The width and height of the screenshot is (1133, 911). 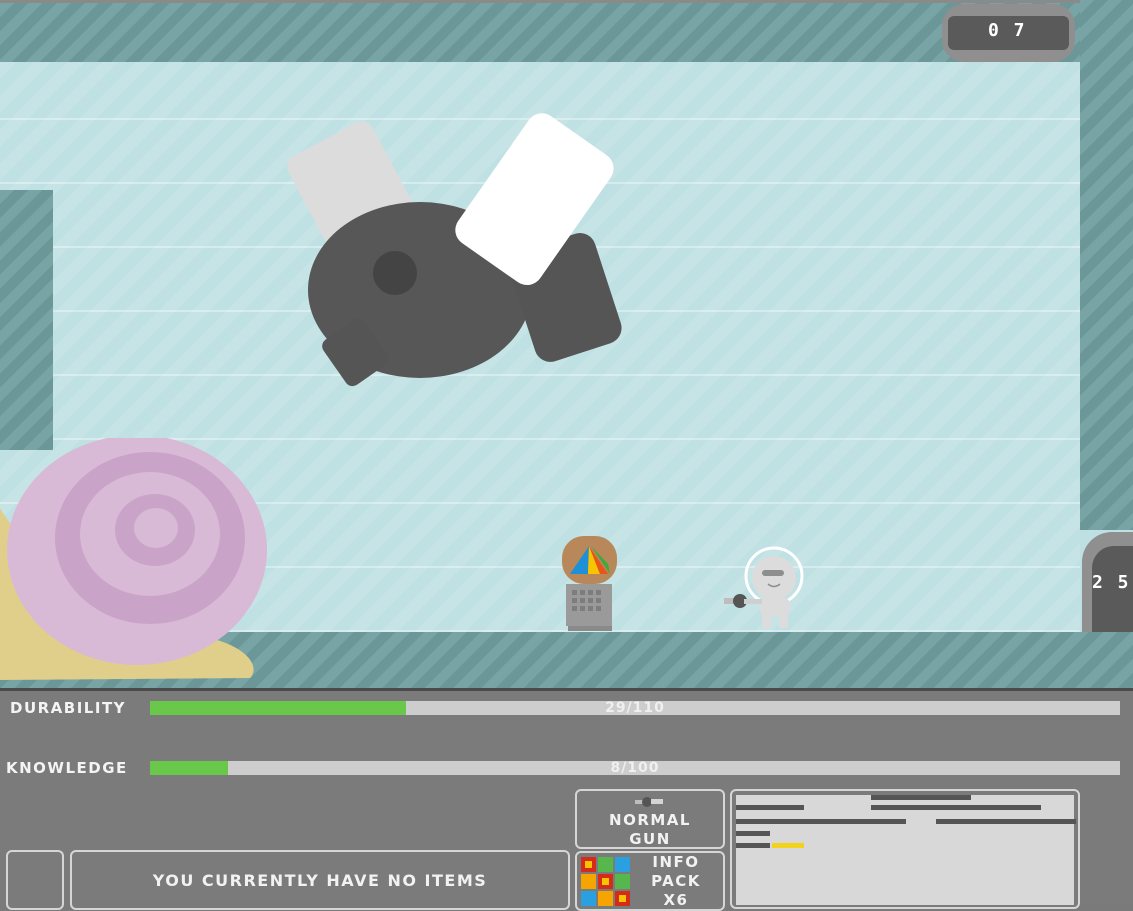 What do you see at coordinates (649, 802) in the screenshot?
I see `gun-icon` at bounding box center [649, 802].